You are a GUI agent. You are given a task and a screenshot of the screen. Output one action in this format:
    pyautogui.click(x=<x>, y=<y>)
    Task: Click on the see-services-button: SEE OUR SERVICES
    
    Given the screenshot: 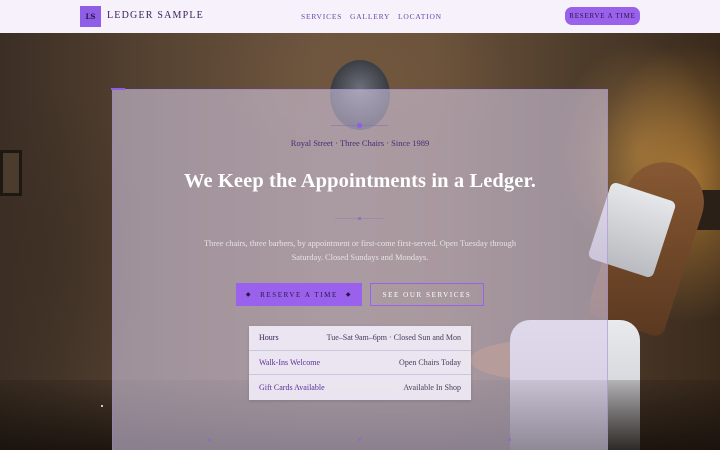 What is the action you would take?
    pyautogui.click(x=427, y=294)
    